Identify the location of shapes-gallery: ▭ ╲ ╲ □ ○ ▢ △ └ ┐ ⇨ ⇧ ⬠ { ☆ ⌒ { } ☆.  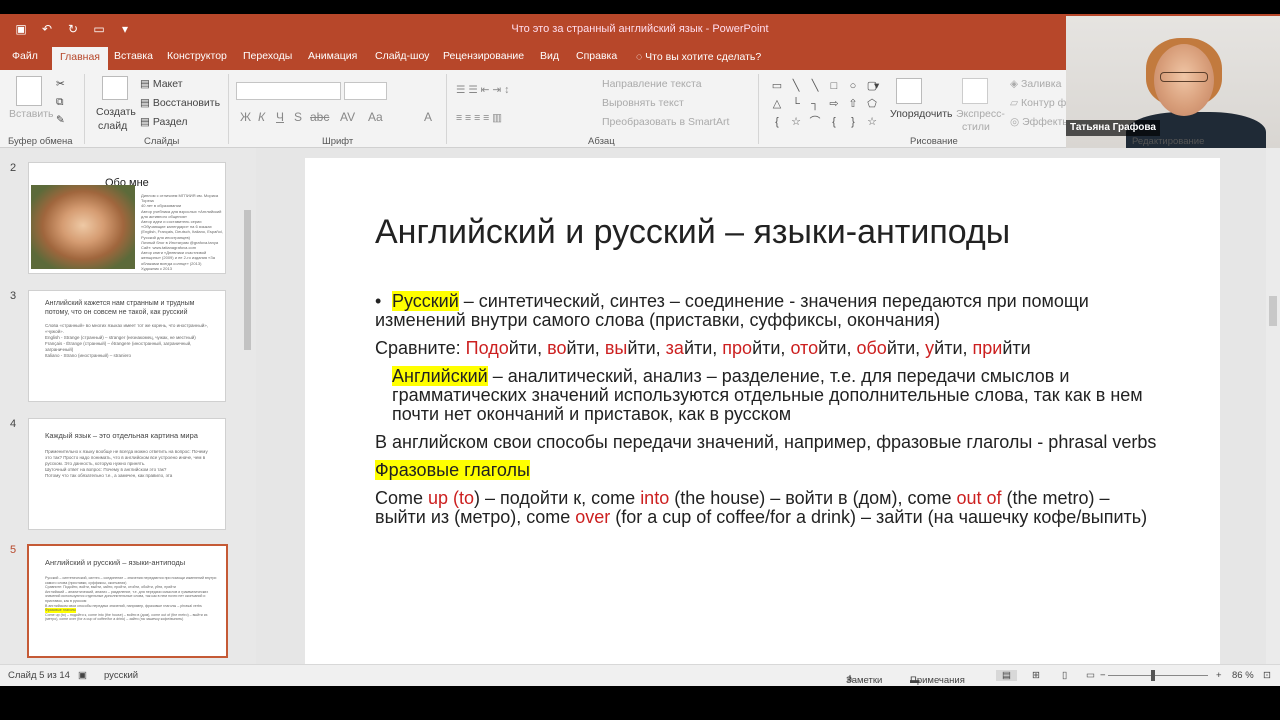
(828, 103).